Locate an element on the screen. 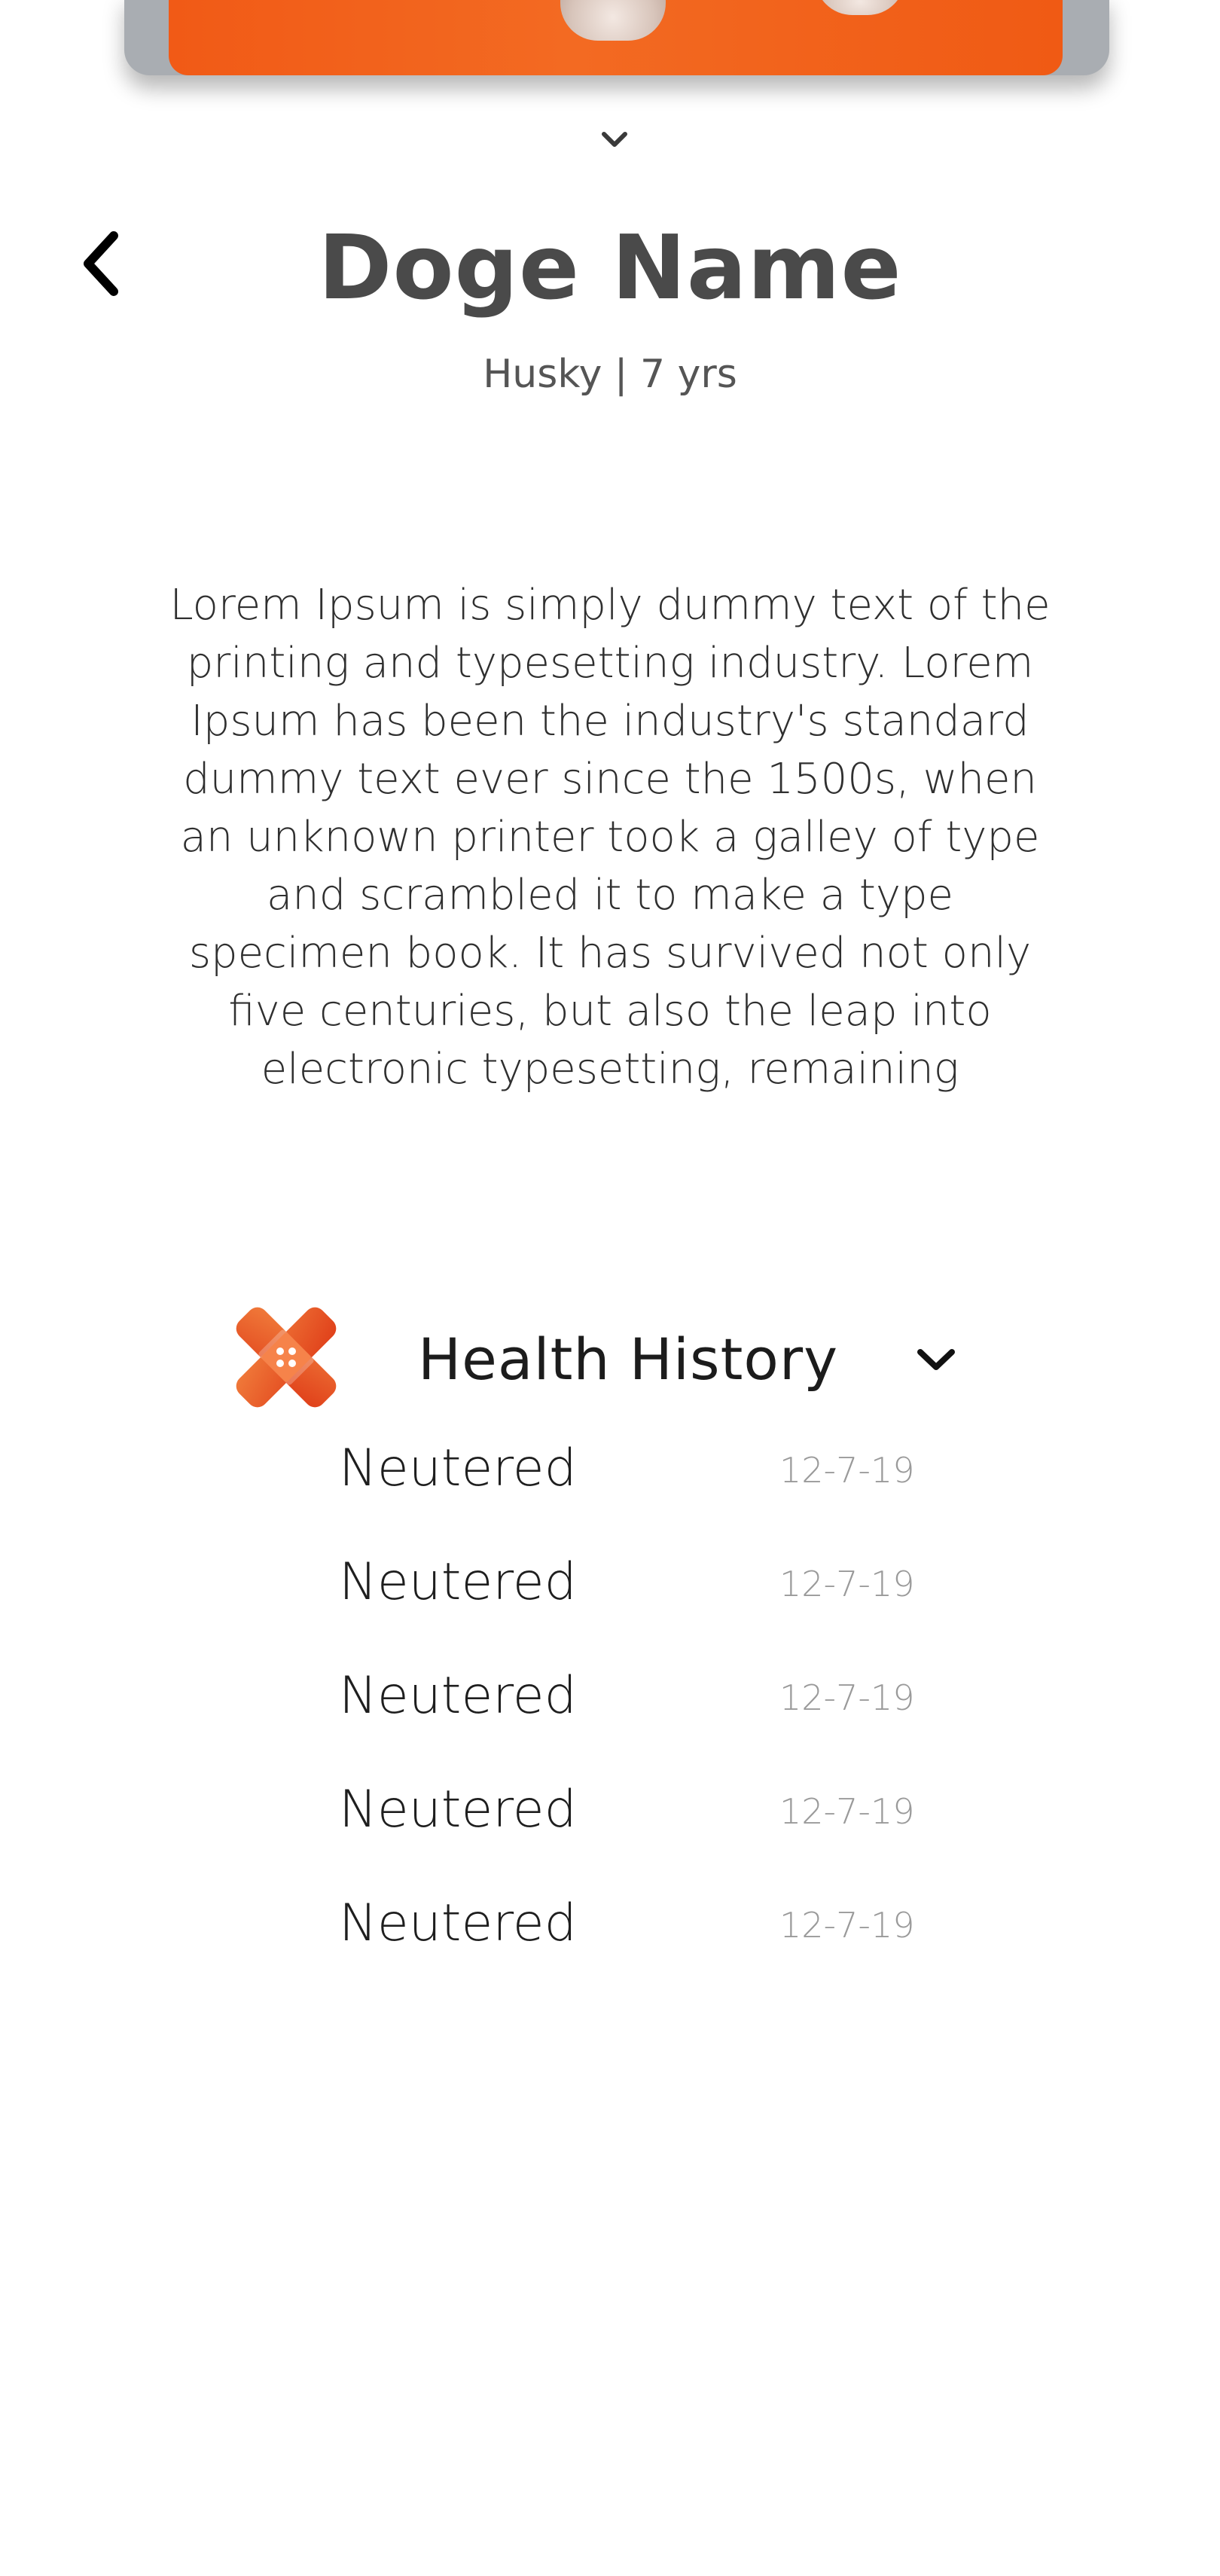  dog-paw-right is located at coordinates (860, 8).